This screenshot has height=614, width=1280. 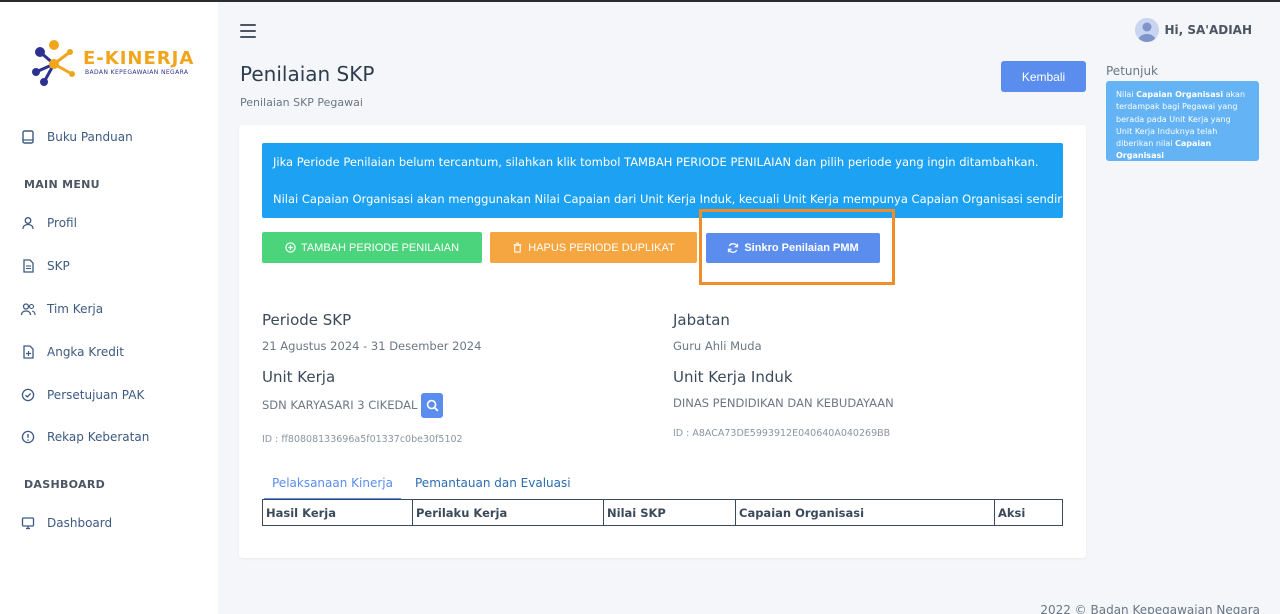 What do you see at coordinates (28, 395) in the screenshot?
I see `check-circle-icon` at bounding box center [28, 395].